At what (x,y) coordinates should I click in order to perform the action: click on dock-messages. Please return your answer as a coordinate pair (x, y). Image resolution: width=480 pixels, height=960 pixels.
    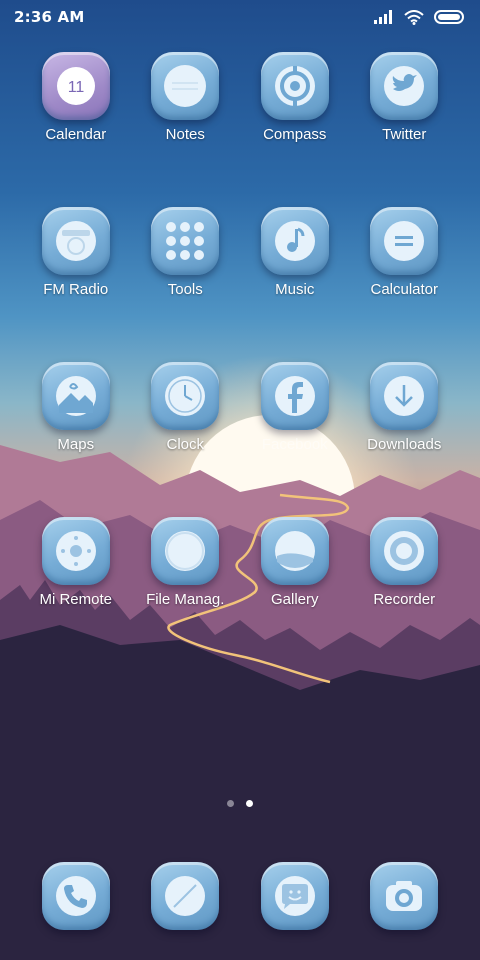
    Looking at the image, I should click on (295, 896).